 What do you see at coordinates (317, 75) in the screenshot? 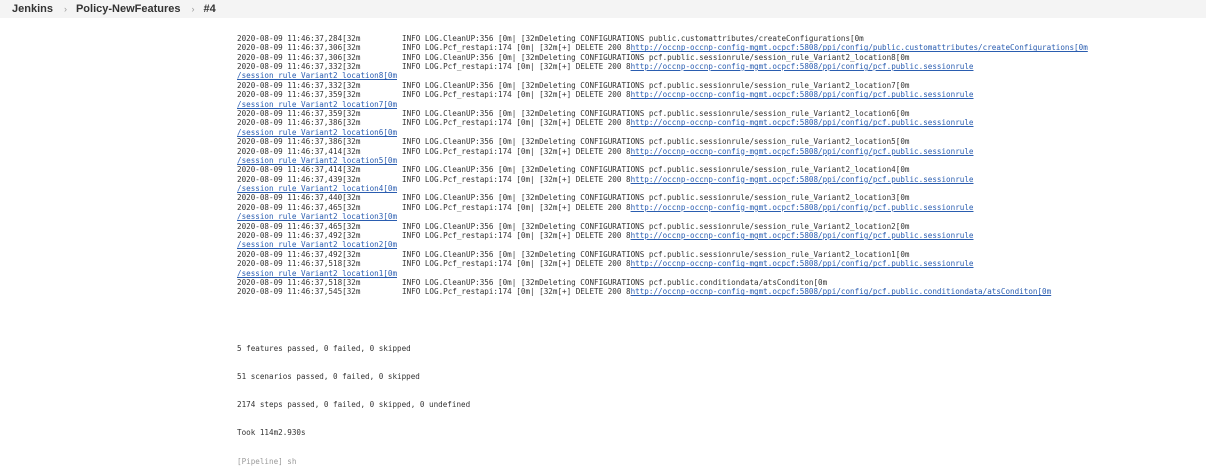
I see `log-link: /session_rule_Variant2_location8[0m` at bounding box center [317, 75].